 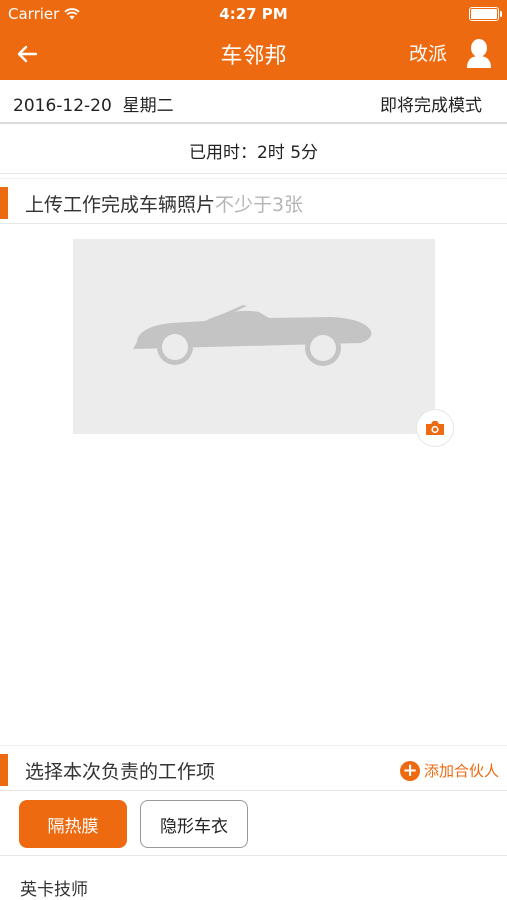 I want to click on reassign-button: 改派, so click(x=428, y=52).